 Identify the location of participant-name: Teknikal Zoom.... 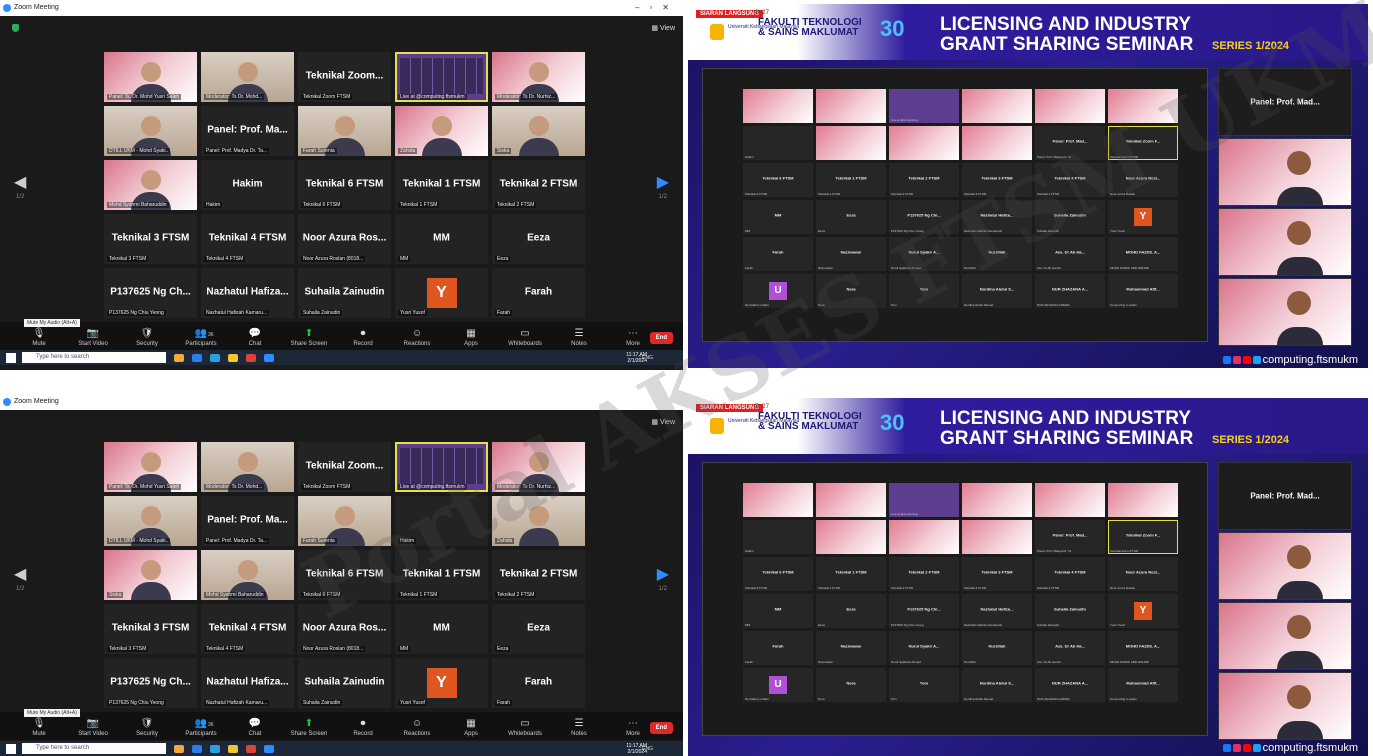
(344, 76).